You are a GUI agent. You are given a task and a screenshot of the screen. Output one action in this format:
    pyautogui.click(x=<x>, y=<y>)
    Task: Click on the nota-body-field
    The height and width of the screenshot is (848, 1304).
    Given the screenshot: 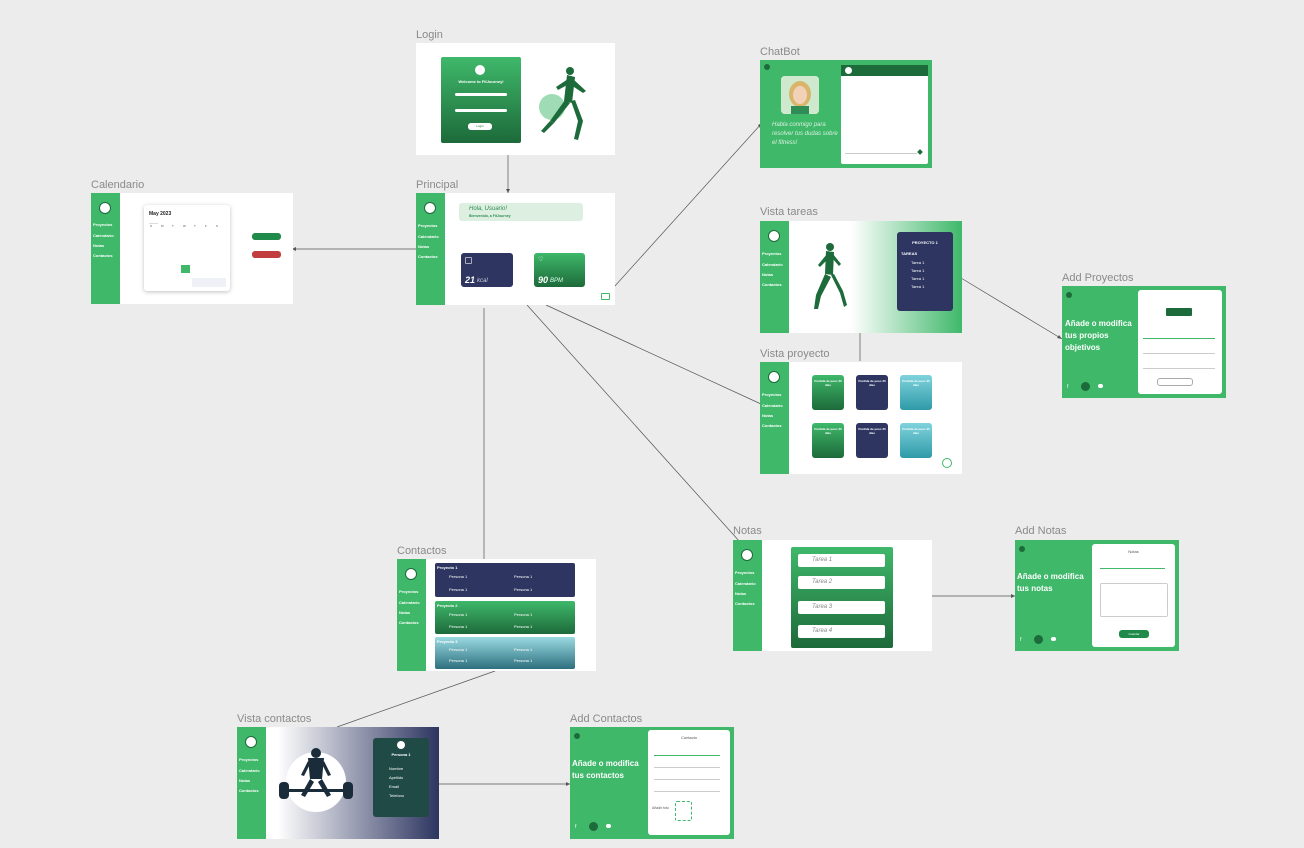 What is the action you would take?
    pyautogui.click(x=1134, y=600)
    